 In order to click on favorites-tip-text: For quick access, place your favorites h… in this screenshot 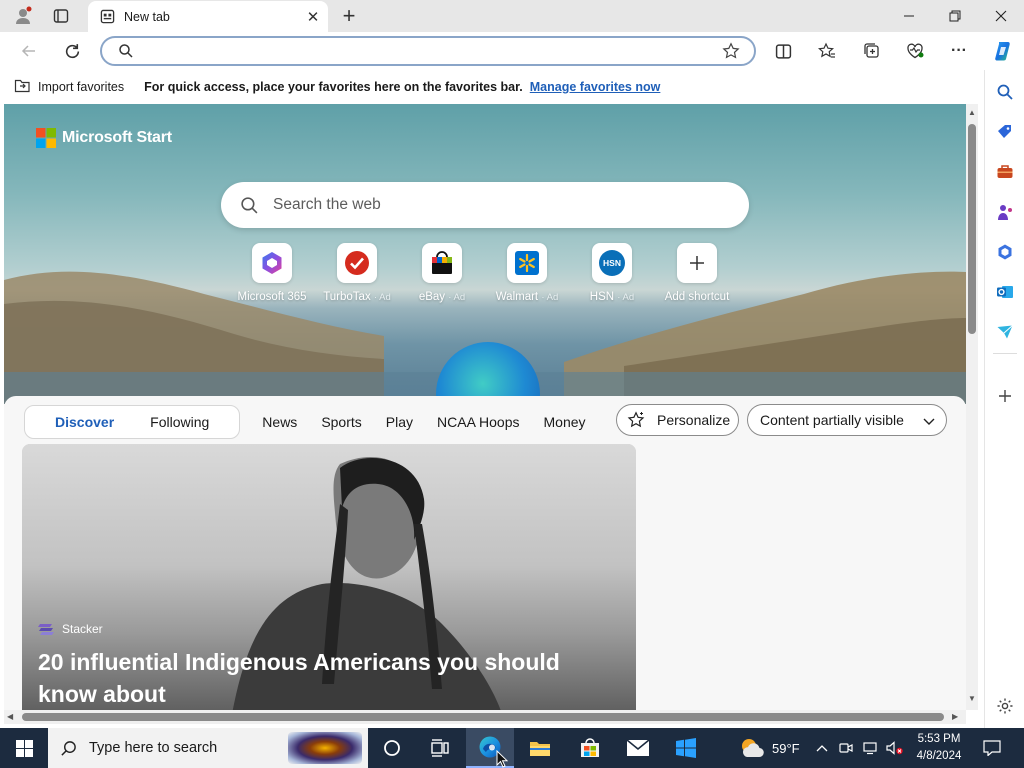, I will do `click(333, 87)`.